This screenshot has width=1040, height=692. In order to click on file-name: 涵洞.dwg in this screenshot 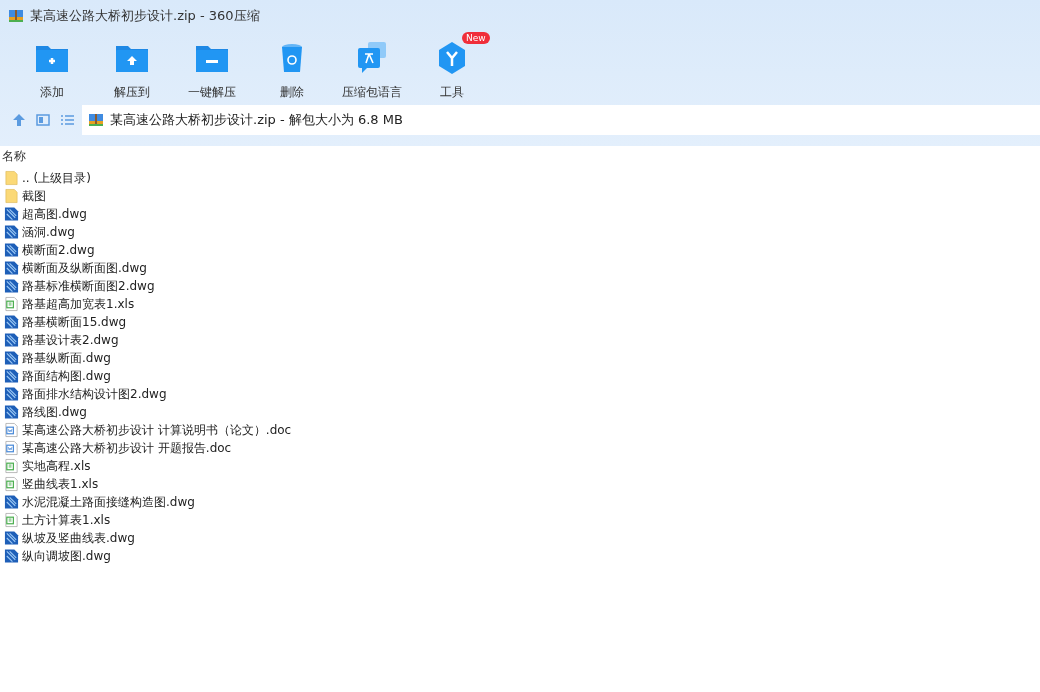, I will do `click(48, 232)`.